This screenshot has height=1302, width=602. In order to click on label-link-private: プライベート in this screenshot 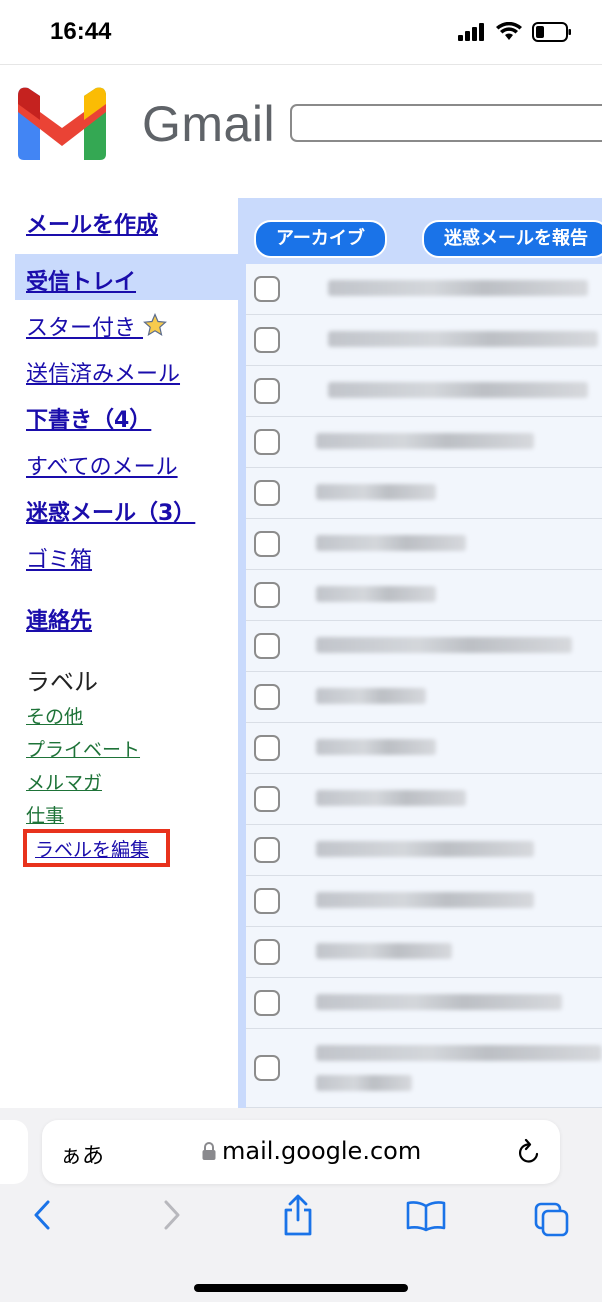, I will do `click(83, 748)`.